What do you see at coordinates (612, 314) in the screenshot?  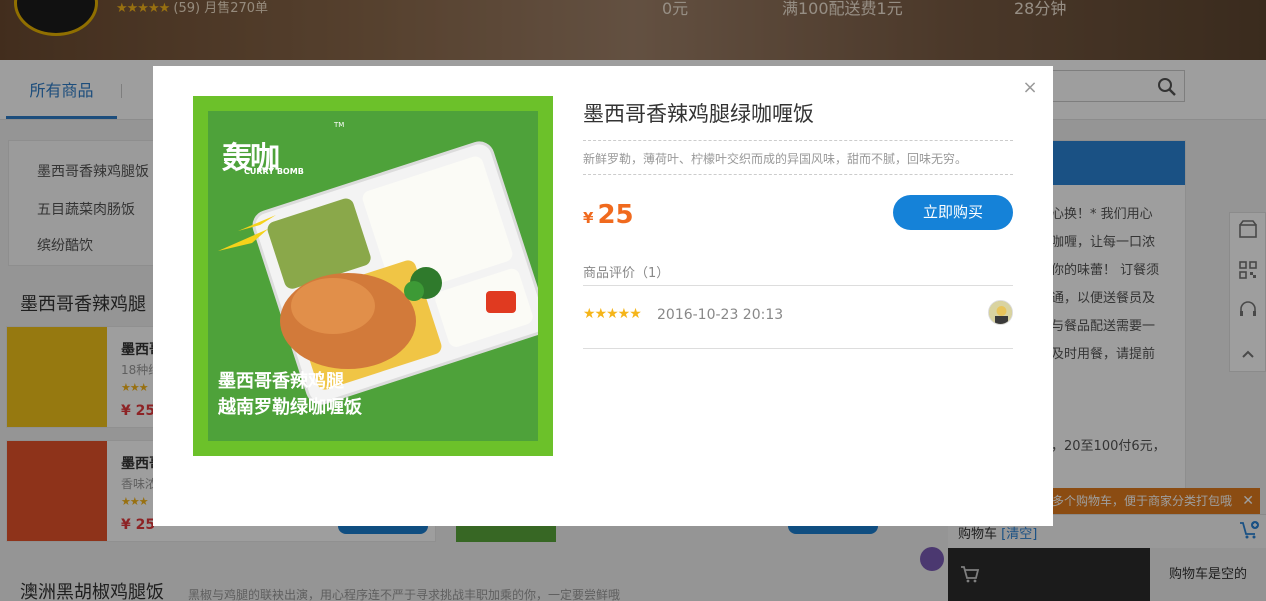 I see `review-stars: ★★★★★` at bounding box center [612, 314].